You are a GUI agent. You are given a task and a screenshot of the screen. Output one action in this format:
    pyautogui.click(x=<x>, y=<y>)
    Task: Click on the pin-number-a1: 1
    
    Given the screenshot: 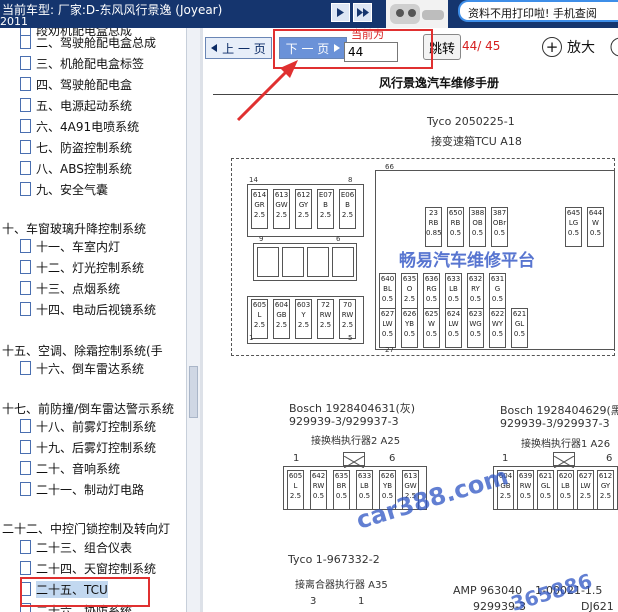 What is the action you would take?
    pyautogui.click(x=296, y=458)
    